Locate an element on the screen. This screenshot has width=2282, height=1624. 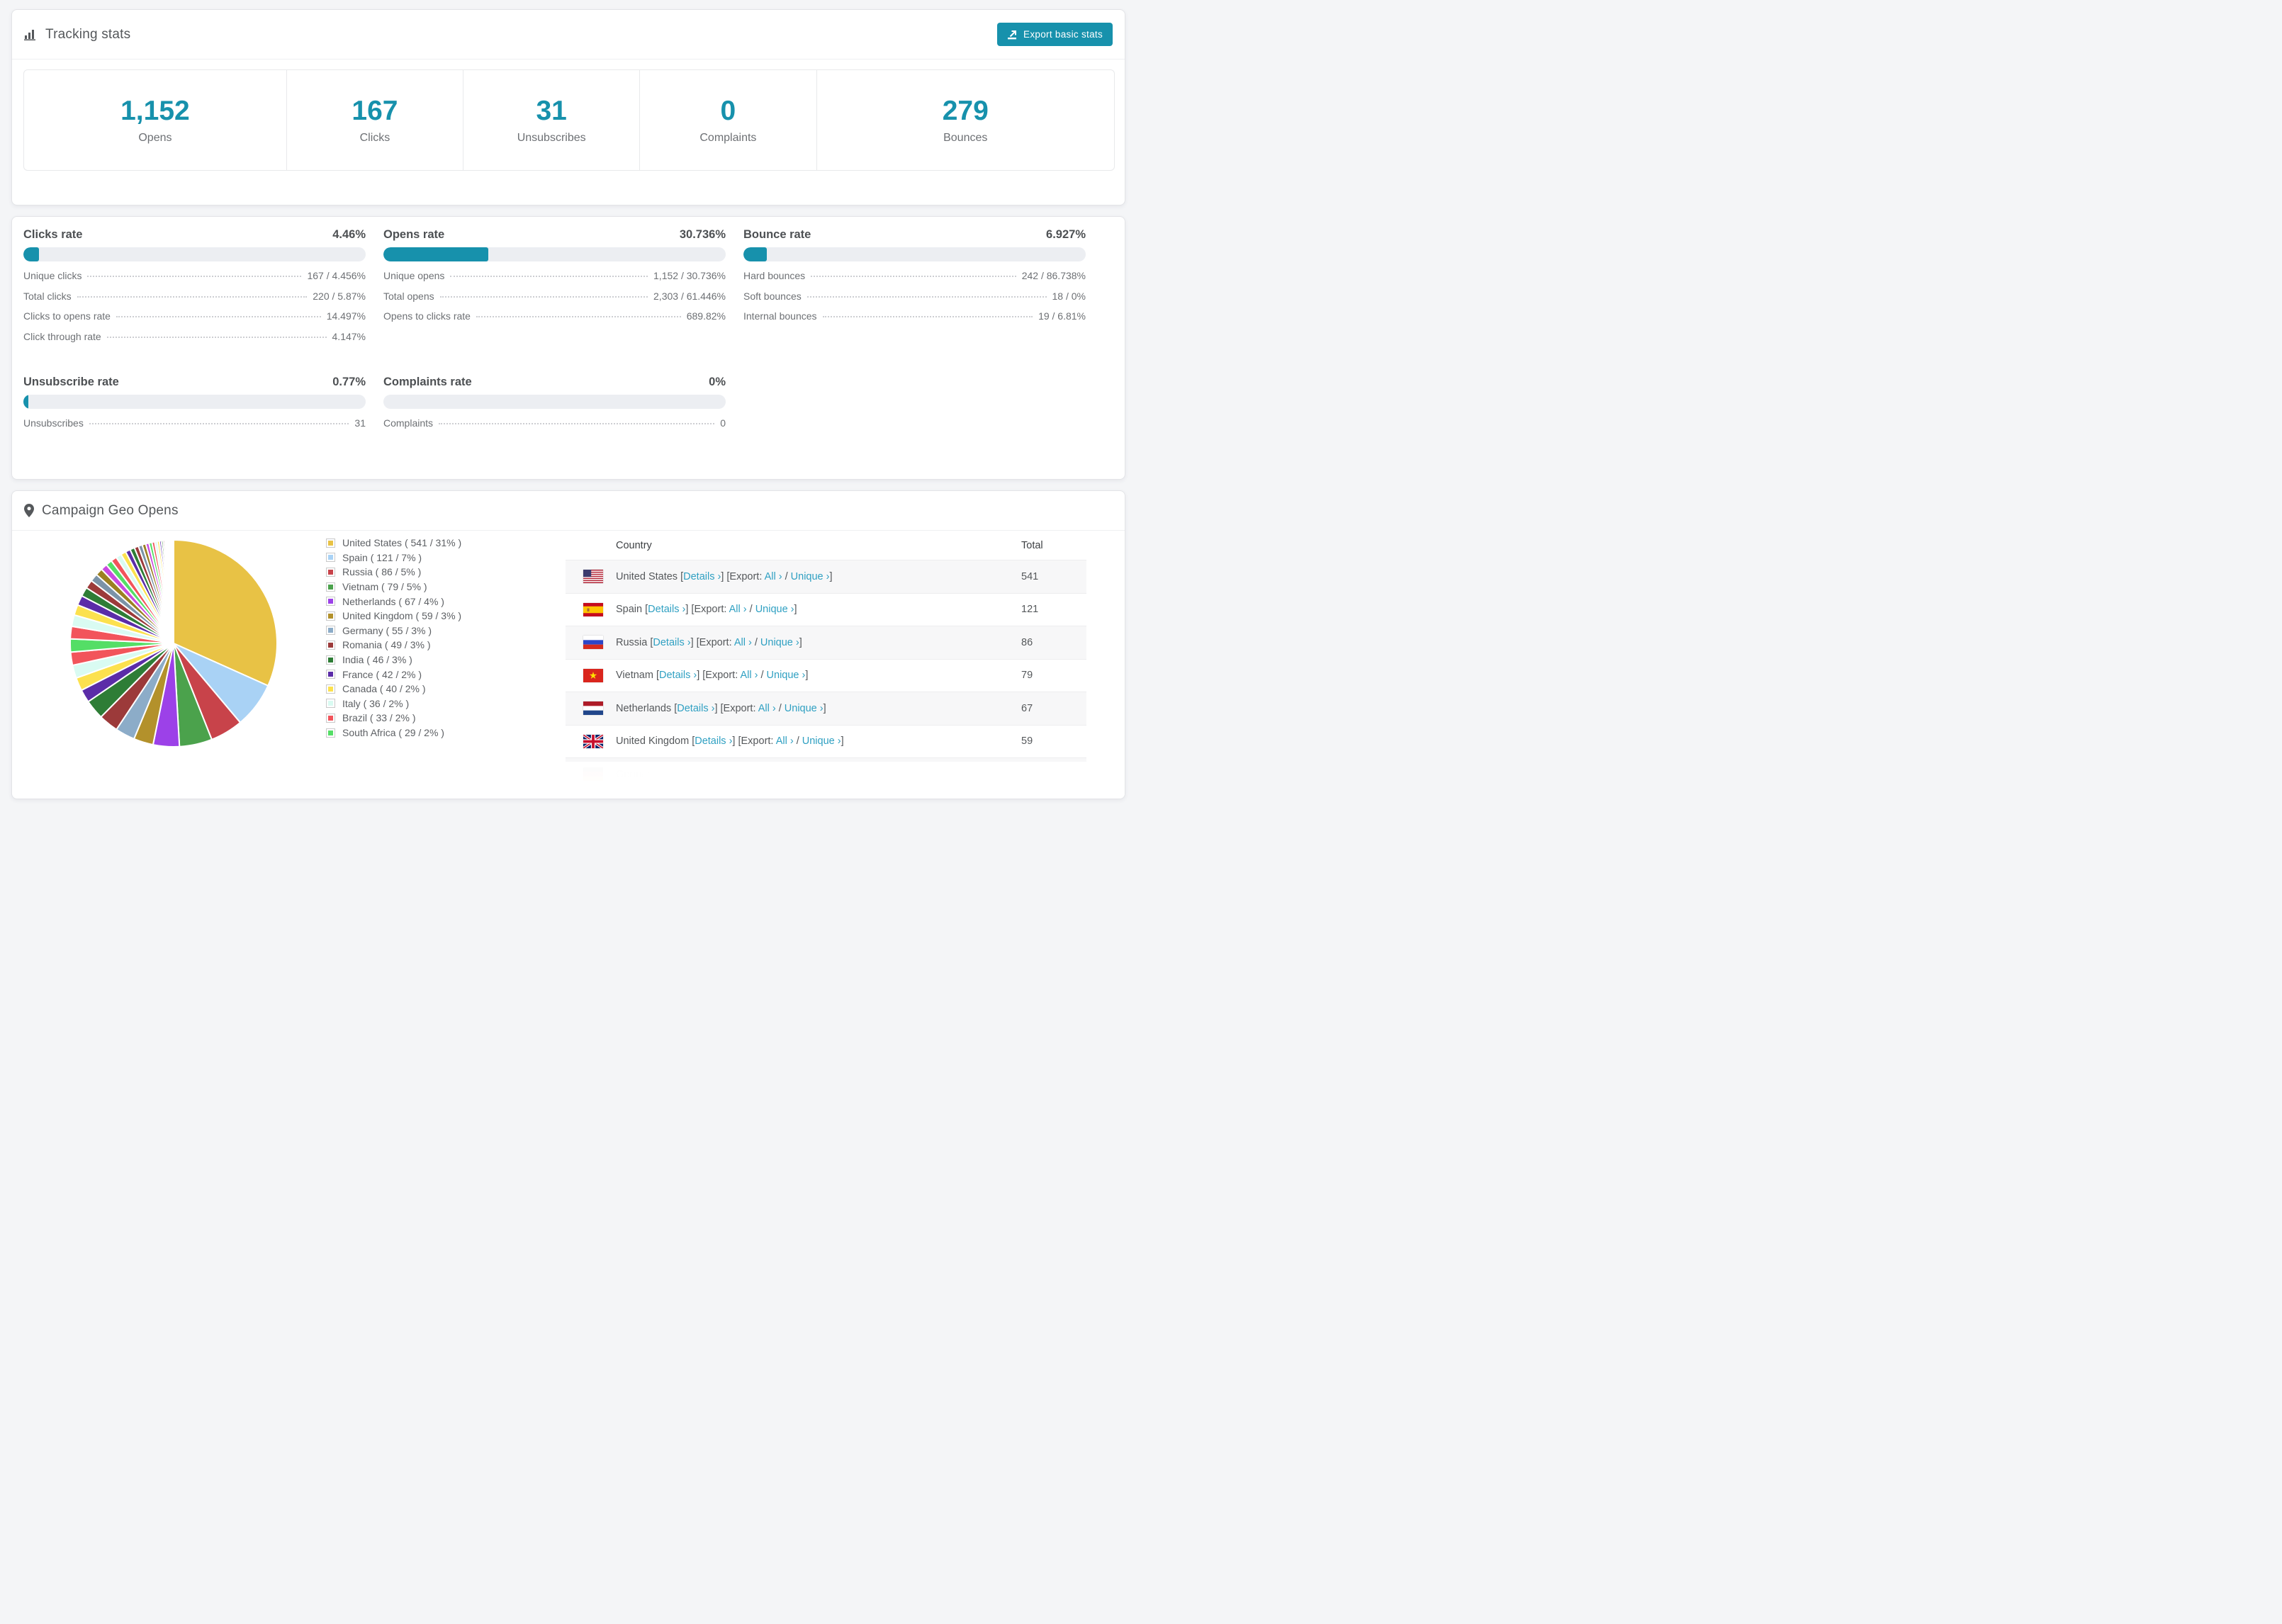
stat-complaints: 0 Complaints is located at coordinates (727, 120).